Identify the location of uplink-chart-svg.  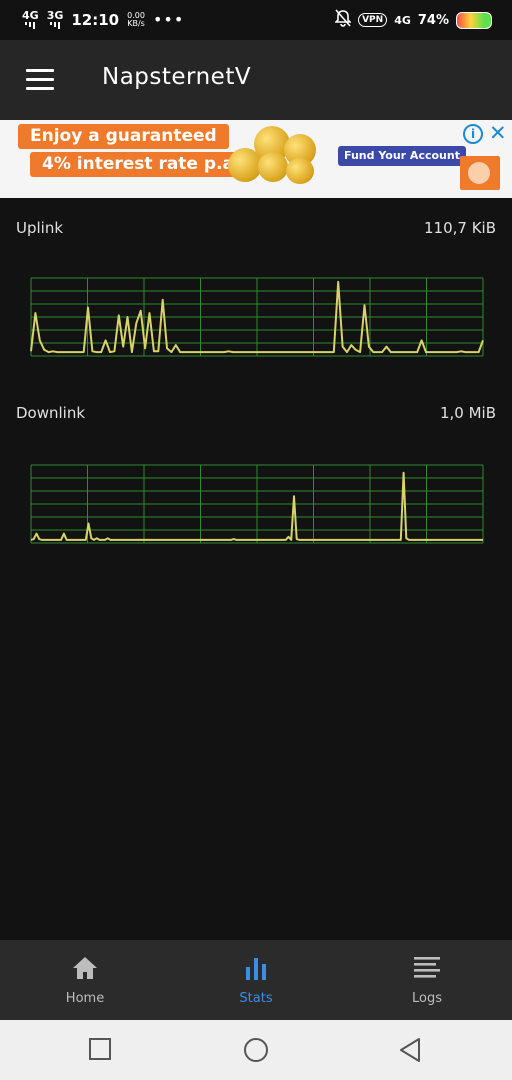
(257, 317).